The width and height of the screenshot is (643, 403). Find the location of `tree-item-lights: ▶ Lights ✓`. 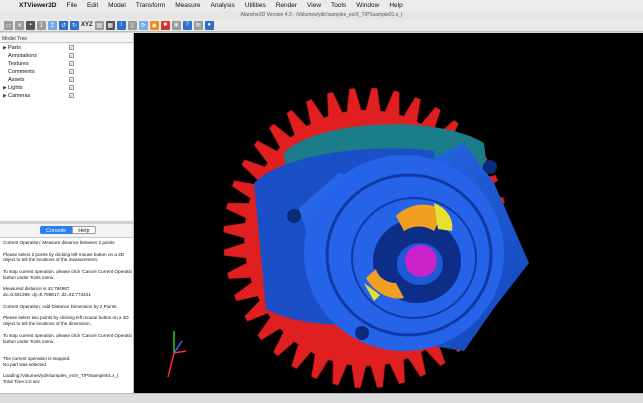

tree-item-lights: ▶ Lights ✓ is located at coordinates (66, 88).